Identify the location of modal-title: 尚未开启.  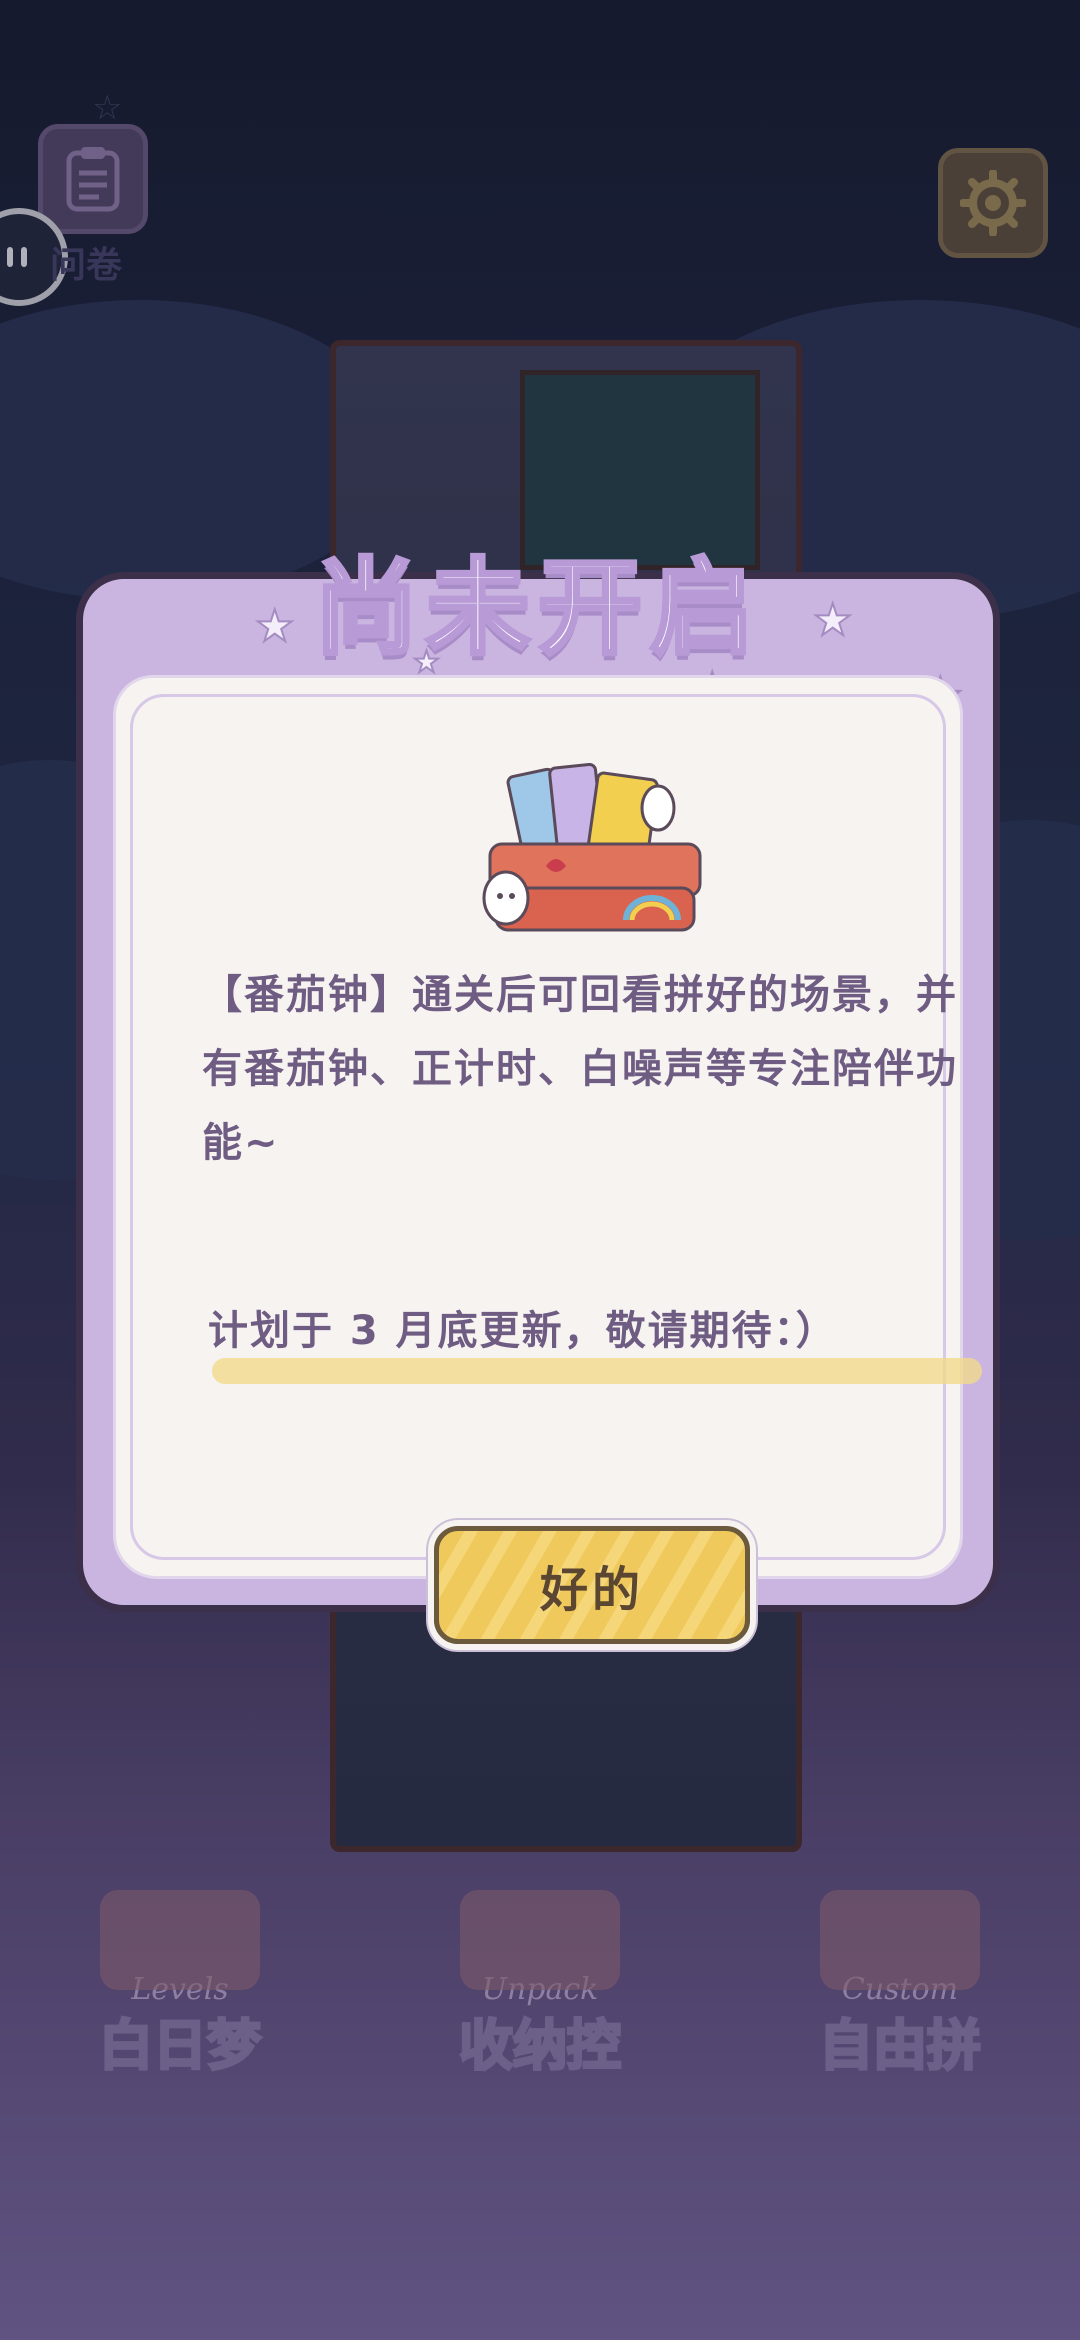
(537, 608).